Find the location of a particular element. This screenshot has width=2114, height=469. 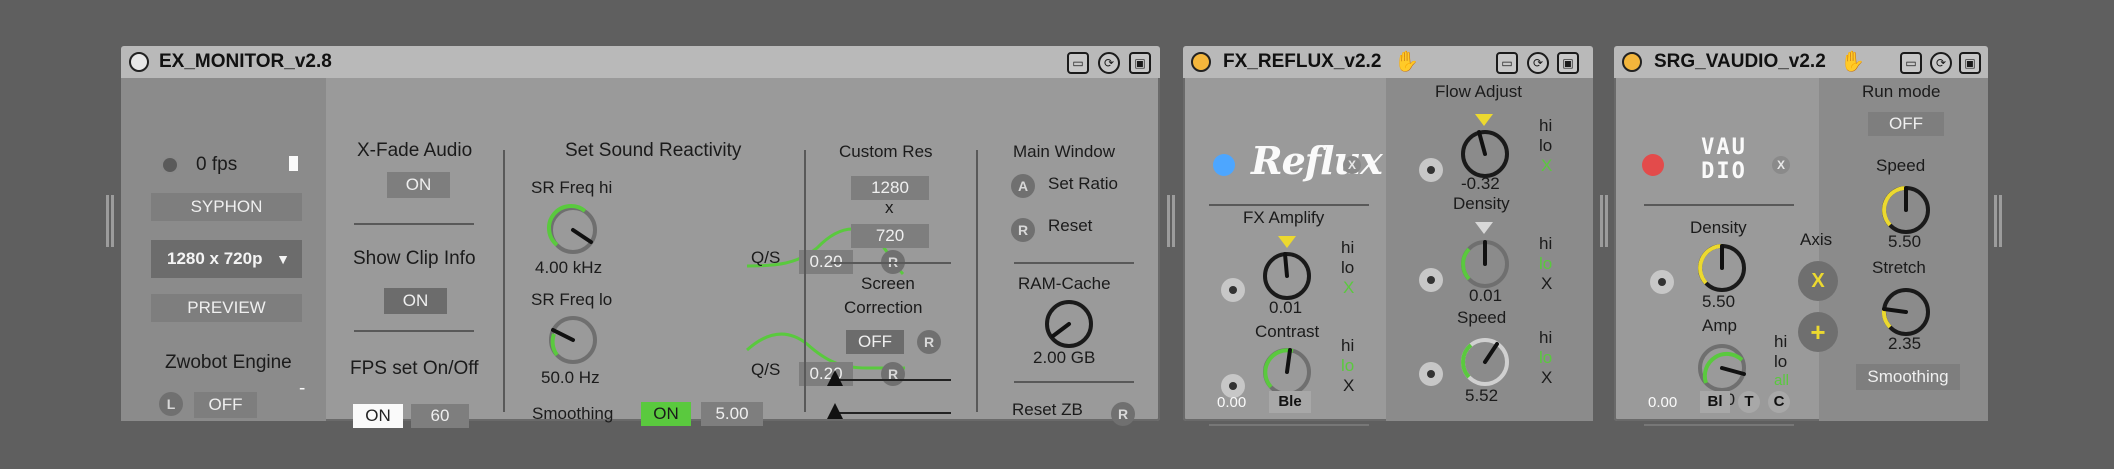

syphon-button: SYPHON is located at coordinates (226, 207).